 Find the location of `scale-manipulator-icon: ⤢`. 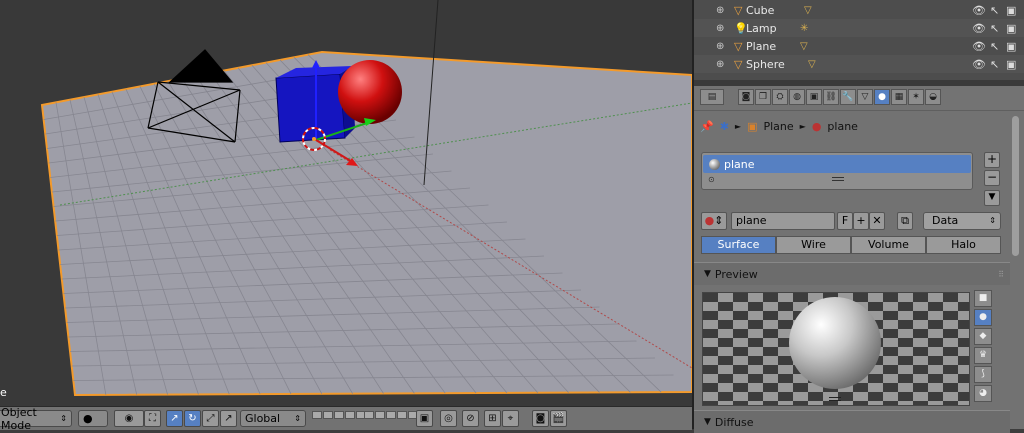

scale-manipulator-icon: ⤢ is located at coordinates (210, 418).